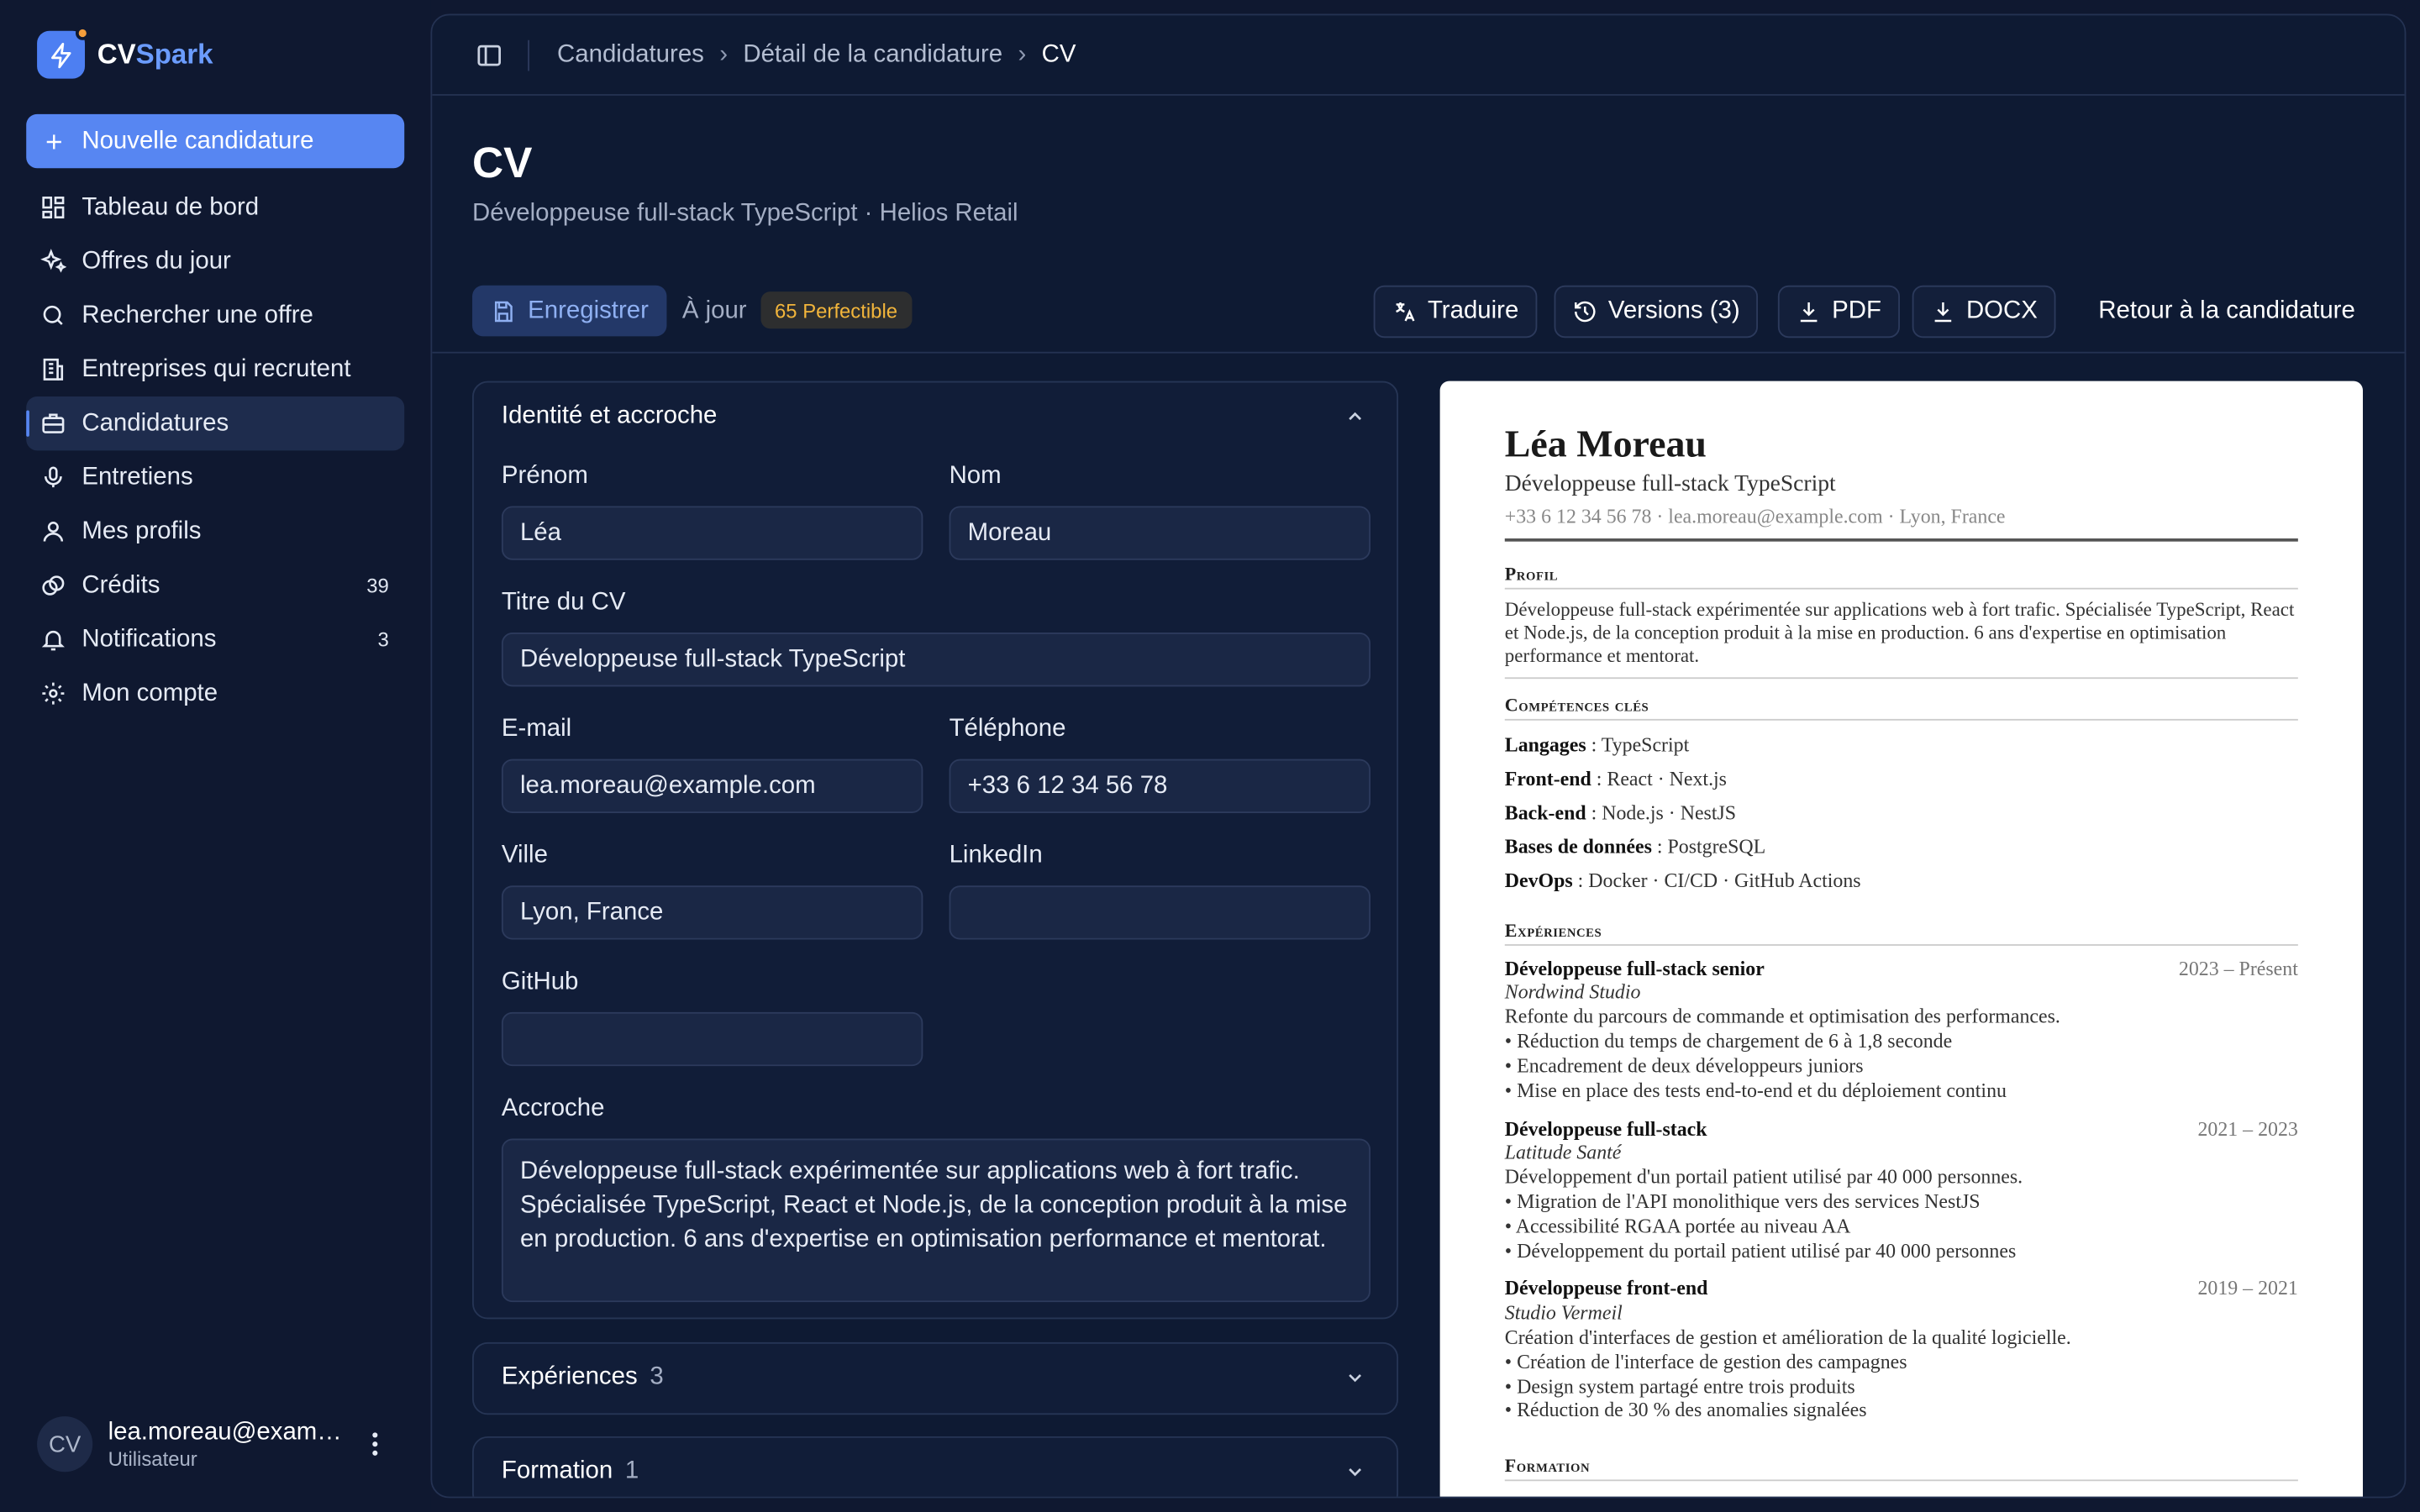 This screenshot has height=1512, width=2420. What do you see at coordinates (588, 310) in the screenshot?
I see `save-label: Enregistrer` at bounding box center [588, 310].